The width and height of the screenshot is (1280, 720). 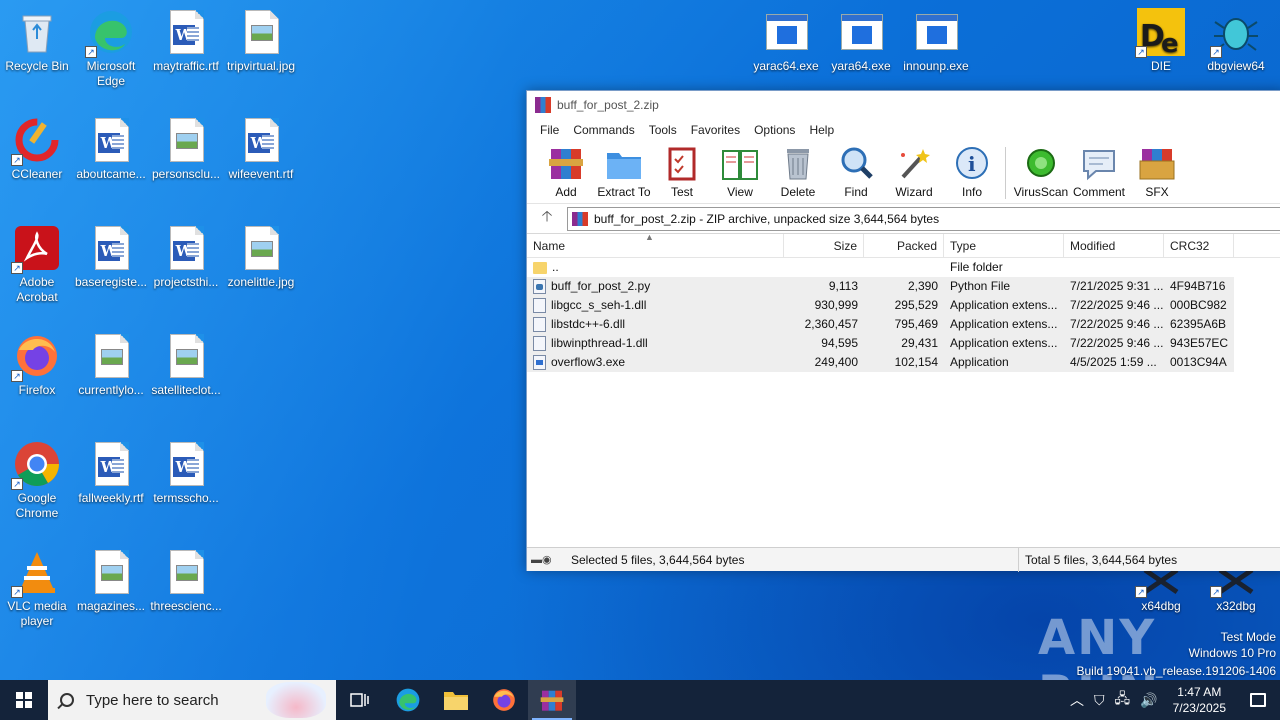 I want to click on view-button: View, so click(x=740, y=172).